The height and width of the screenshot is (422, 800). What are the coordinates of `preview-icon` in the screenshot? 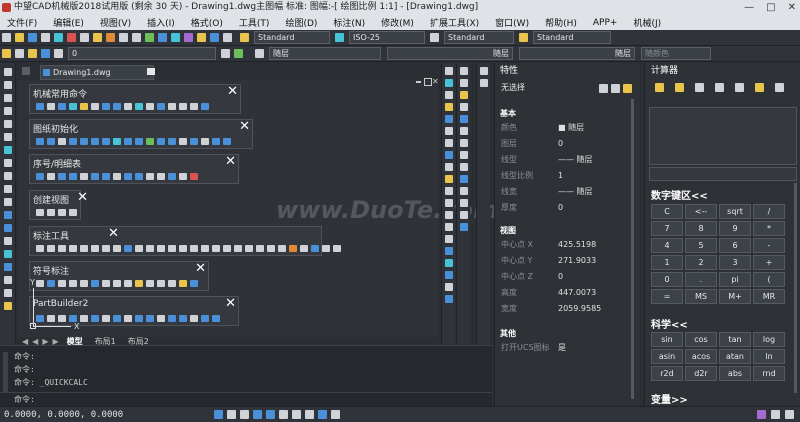 It's located at (58, 37).